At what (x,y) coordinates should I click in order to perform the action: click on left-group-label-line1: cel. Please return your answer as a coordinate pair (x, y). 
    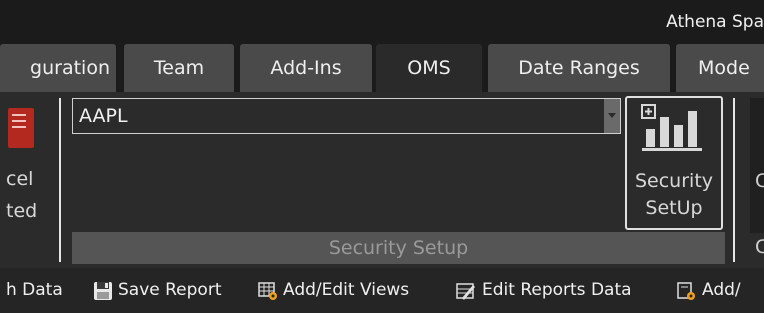
    Looking at the image, I should click on (20, 179).